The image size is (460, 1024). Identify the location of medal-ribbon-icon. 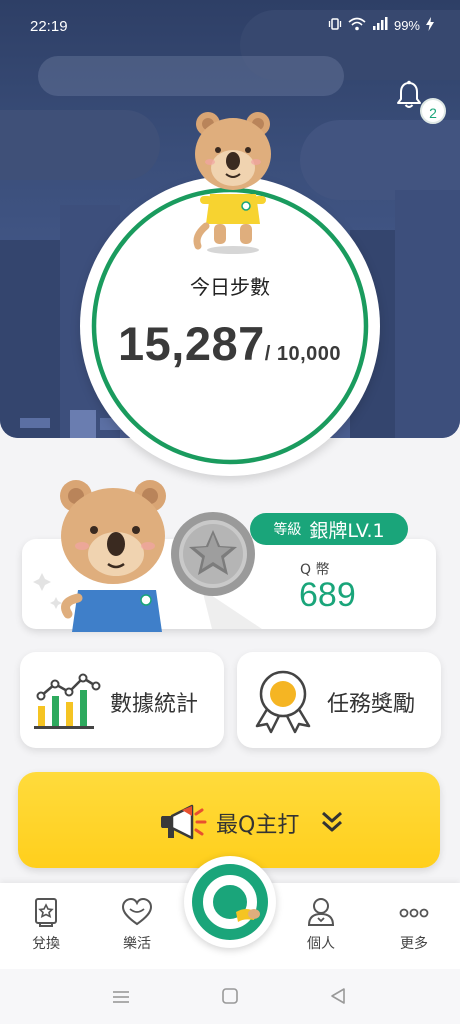
(283, 703).